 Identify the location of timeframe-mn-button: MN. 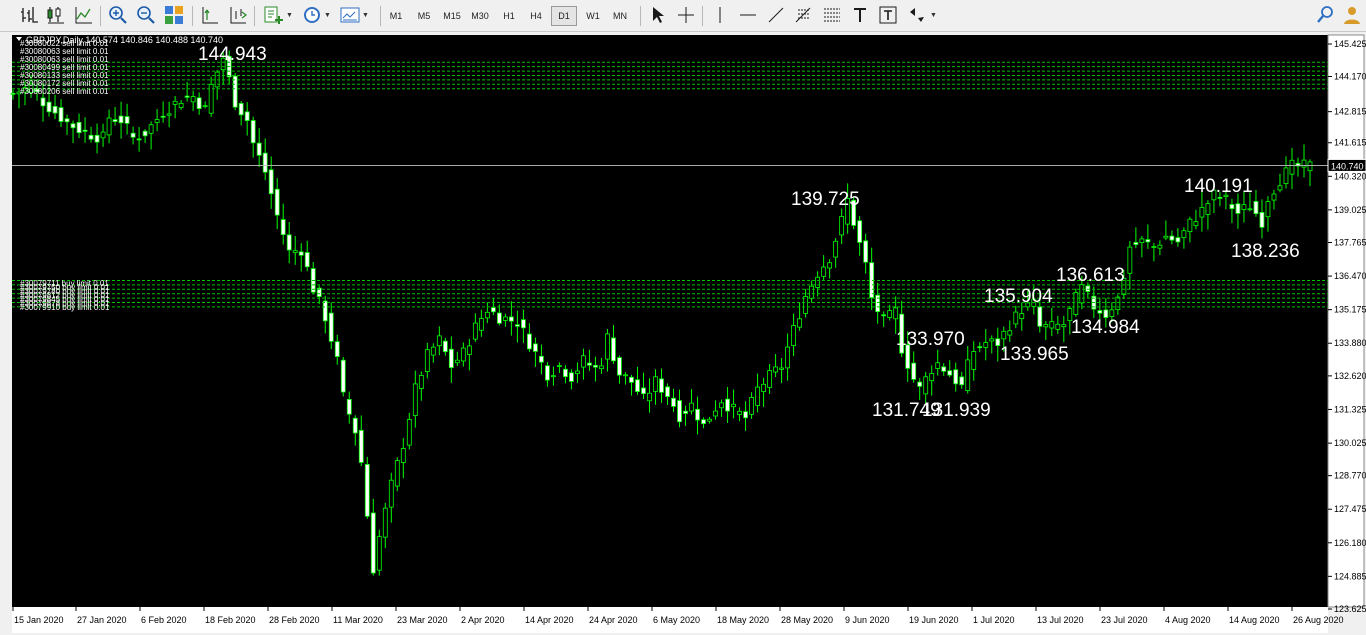
(620, 16).